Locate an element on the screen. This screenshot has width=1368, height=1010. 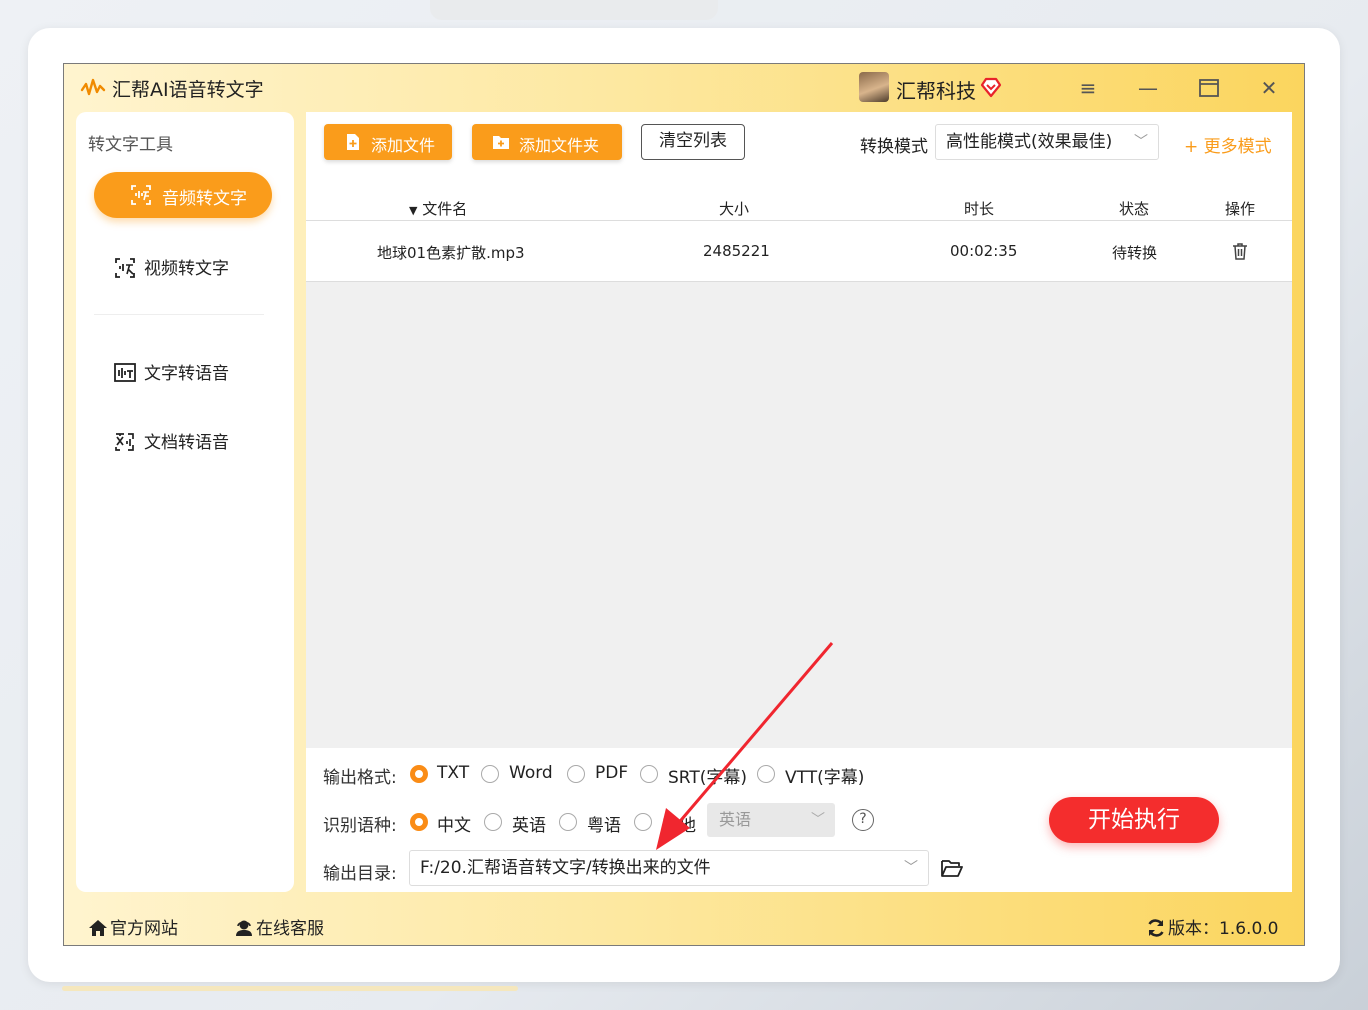
output-dir-value: F:/20.汇帮语音转文字/转换出来的文件 is located at coordinates (565, 868).